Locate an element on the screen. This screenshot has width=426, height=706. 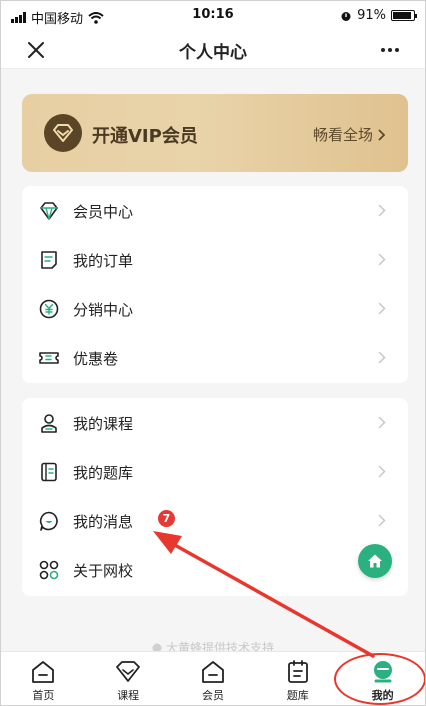
menu-item-about: 关于网校 is located at coordinates (215, 569).